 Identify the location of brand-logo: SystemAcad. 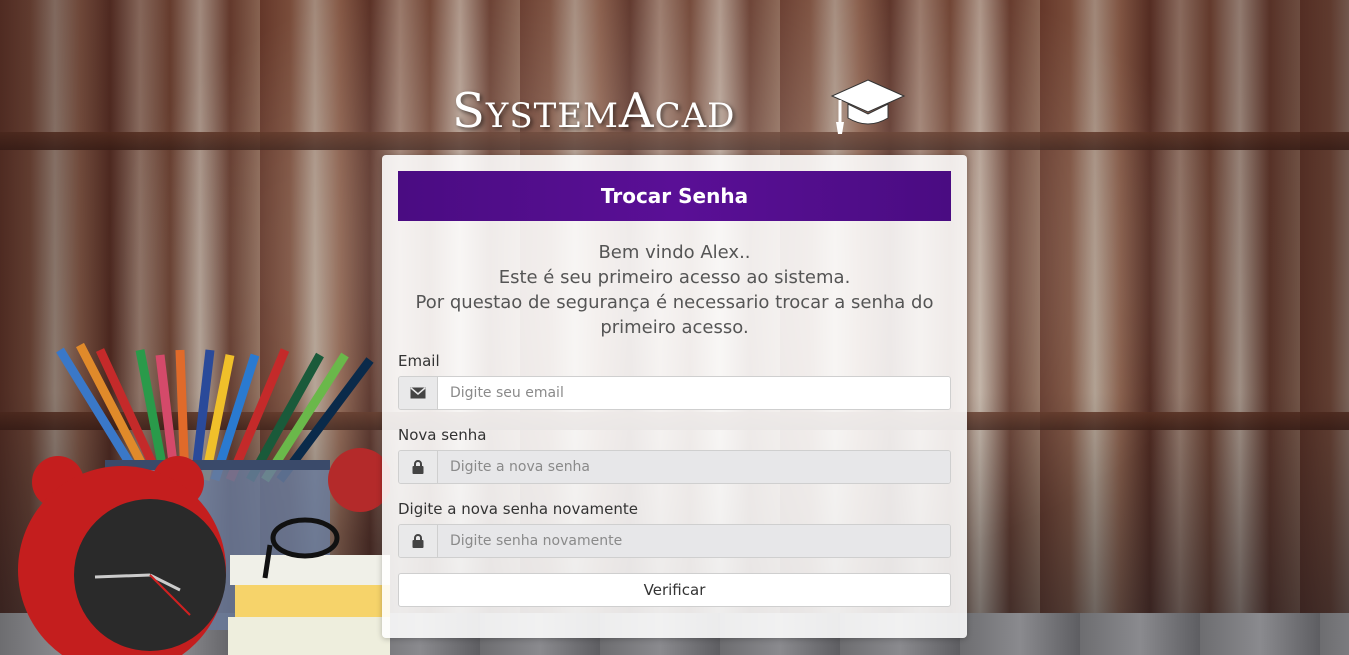
(682, 111).